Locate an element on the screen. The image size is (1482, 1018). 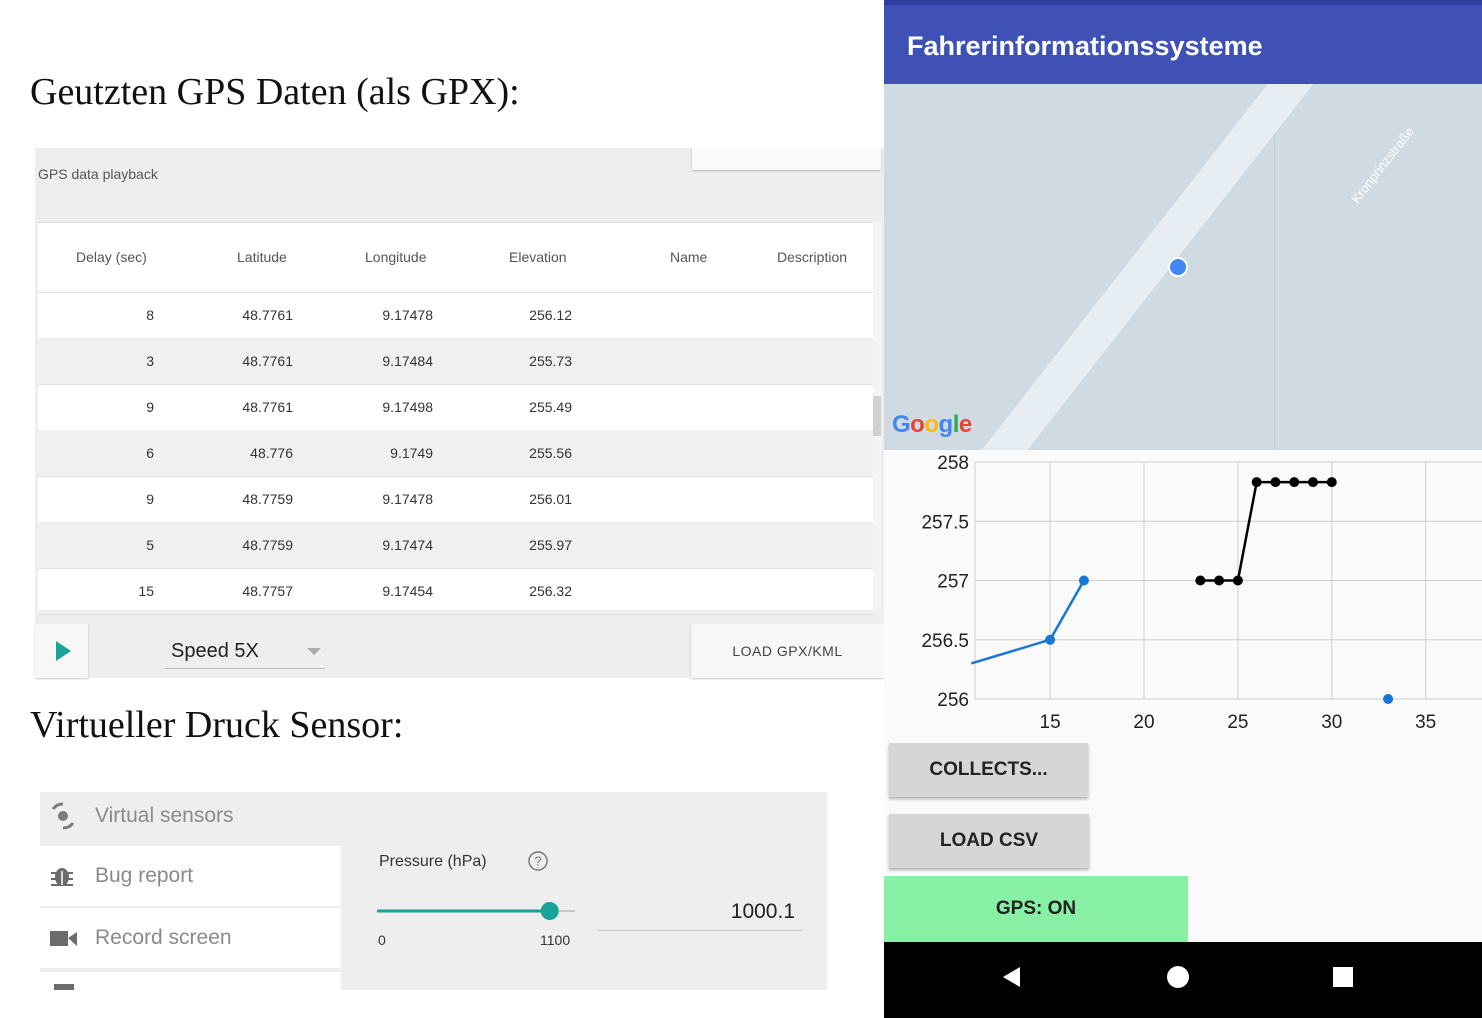
speed-select: Speed 5X is located at coordinates (245, 651).